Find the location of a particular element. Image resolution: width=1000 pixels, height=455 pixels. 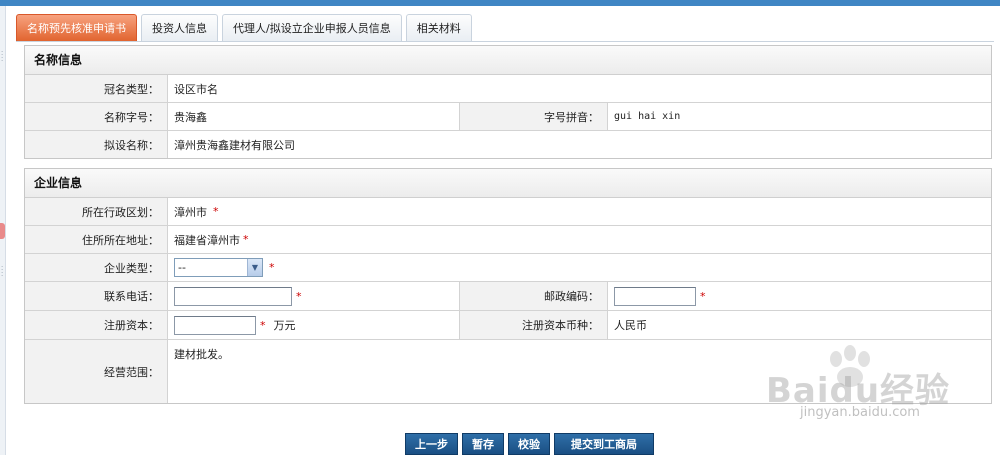

tab-underline is located at coordinates (505, 41).